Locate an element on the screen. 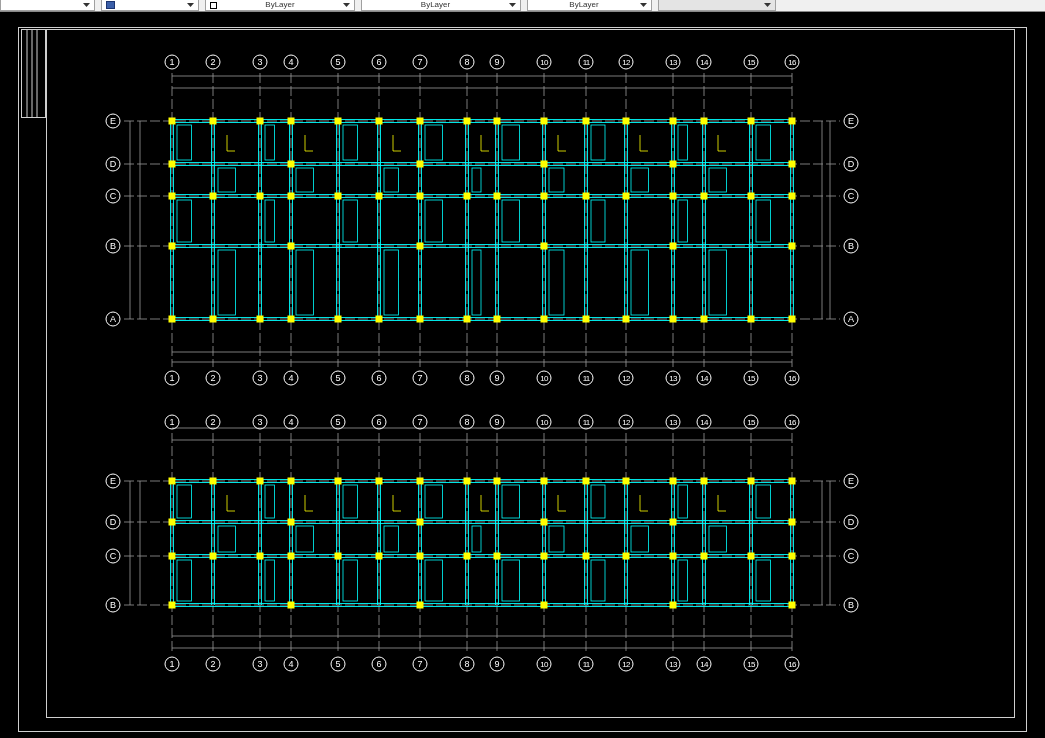  layer-icon is located at coordinates (110, 5).